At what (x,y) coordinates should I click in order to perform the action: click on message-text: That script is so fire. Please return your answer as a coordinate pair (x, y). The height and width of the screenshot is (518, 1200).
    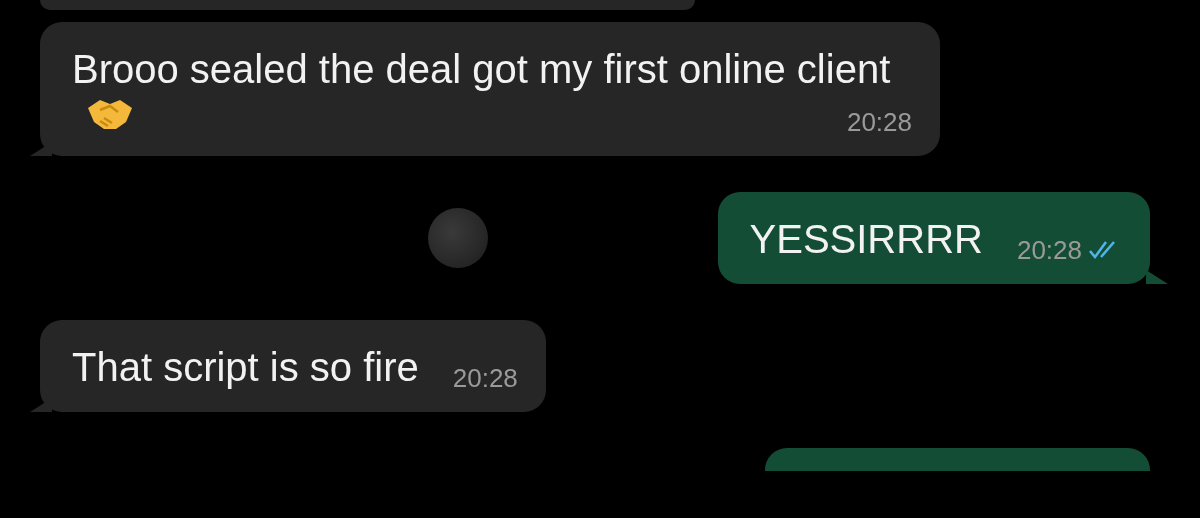
    Looking at the image, I should click on (245, 367).